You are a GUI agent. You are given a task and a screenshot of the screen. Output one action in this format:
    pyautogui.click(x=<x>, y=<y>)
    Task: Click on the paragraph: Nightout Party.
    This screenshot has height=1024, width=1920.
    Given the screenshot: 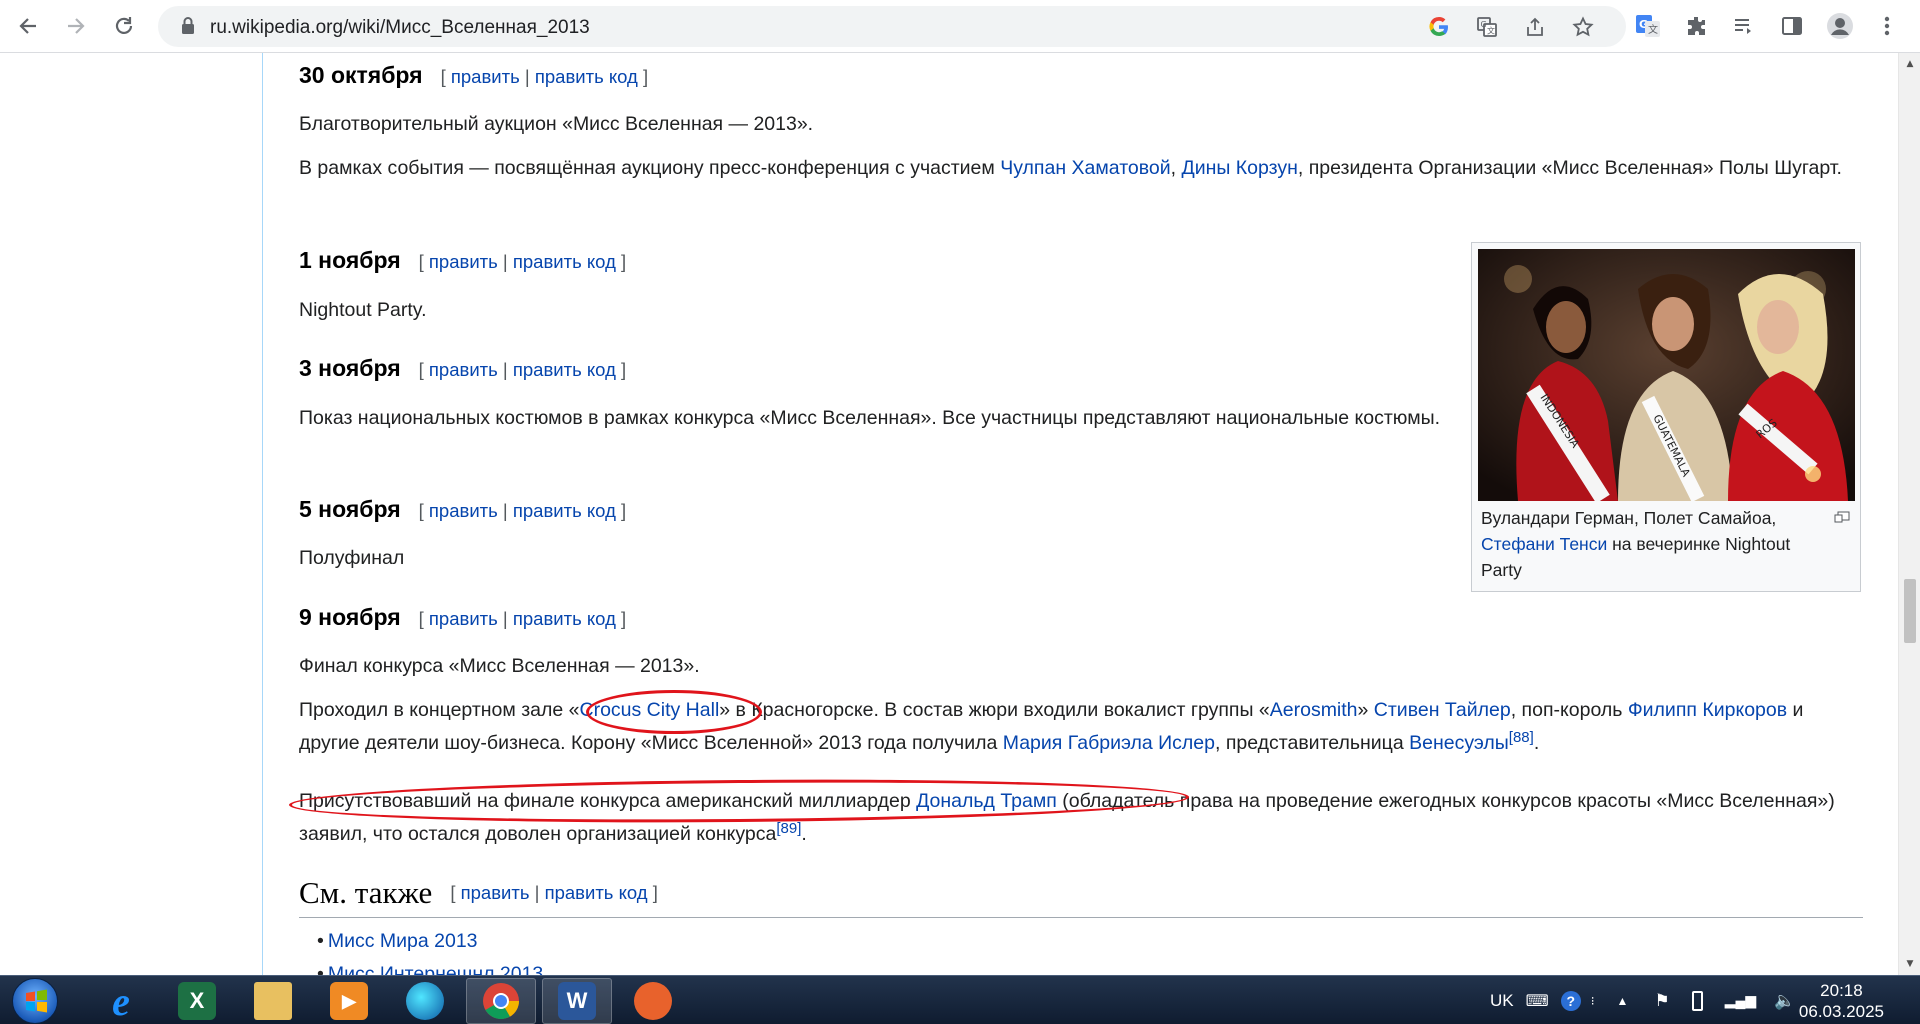 What is the action you would take?
    pyautogui.click(x=363, y=310)
    